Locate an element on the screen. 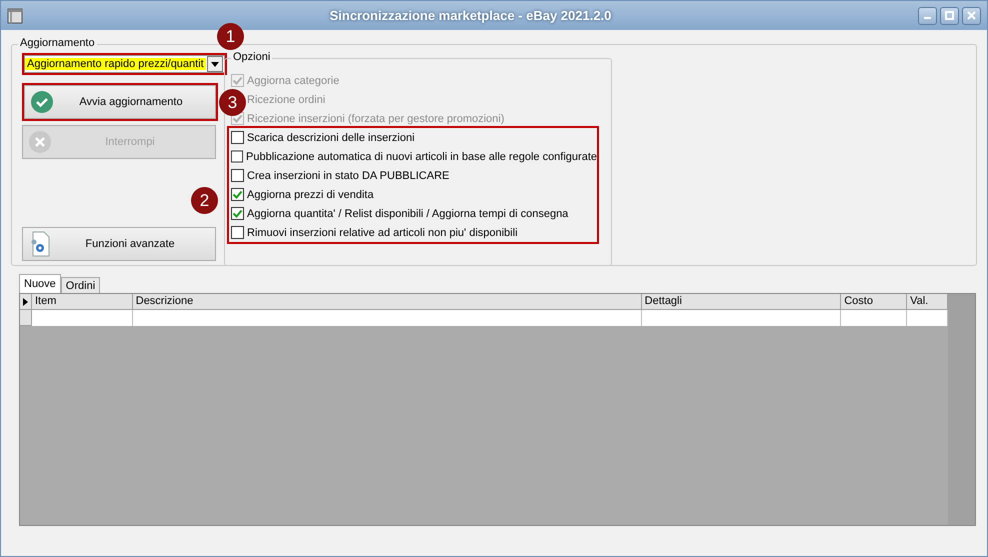 This screenshot has height=557, width=988. maximize-icon is located at coordinates (949, 15).